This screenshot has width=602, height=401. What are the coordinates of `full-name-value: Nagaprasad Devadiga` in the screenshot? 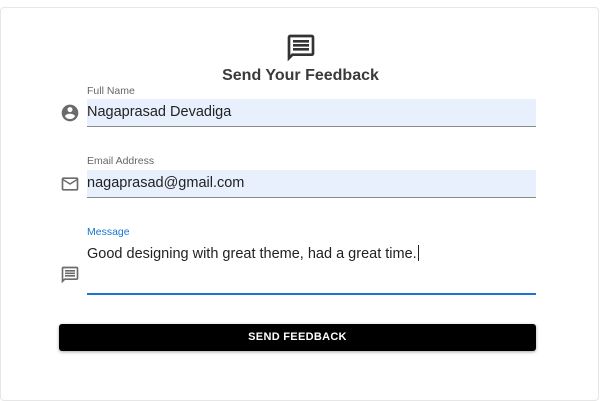 It's located at (159, 112).